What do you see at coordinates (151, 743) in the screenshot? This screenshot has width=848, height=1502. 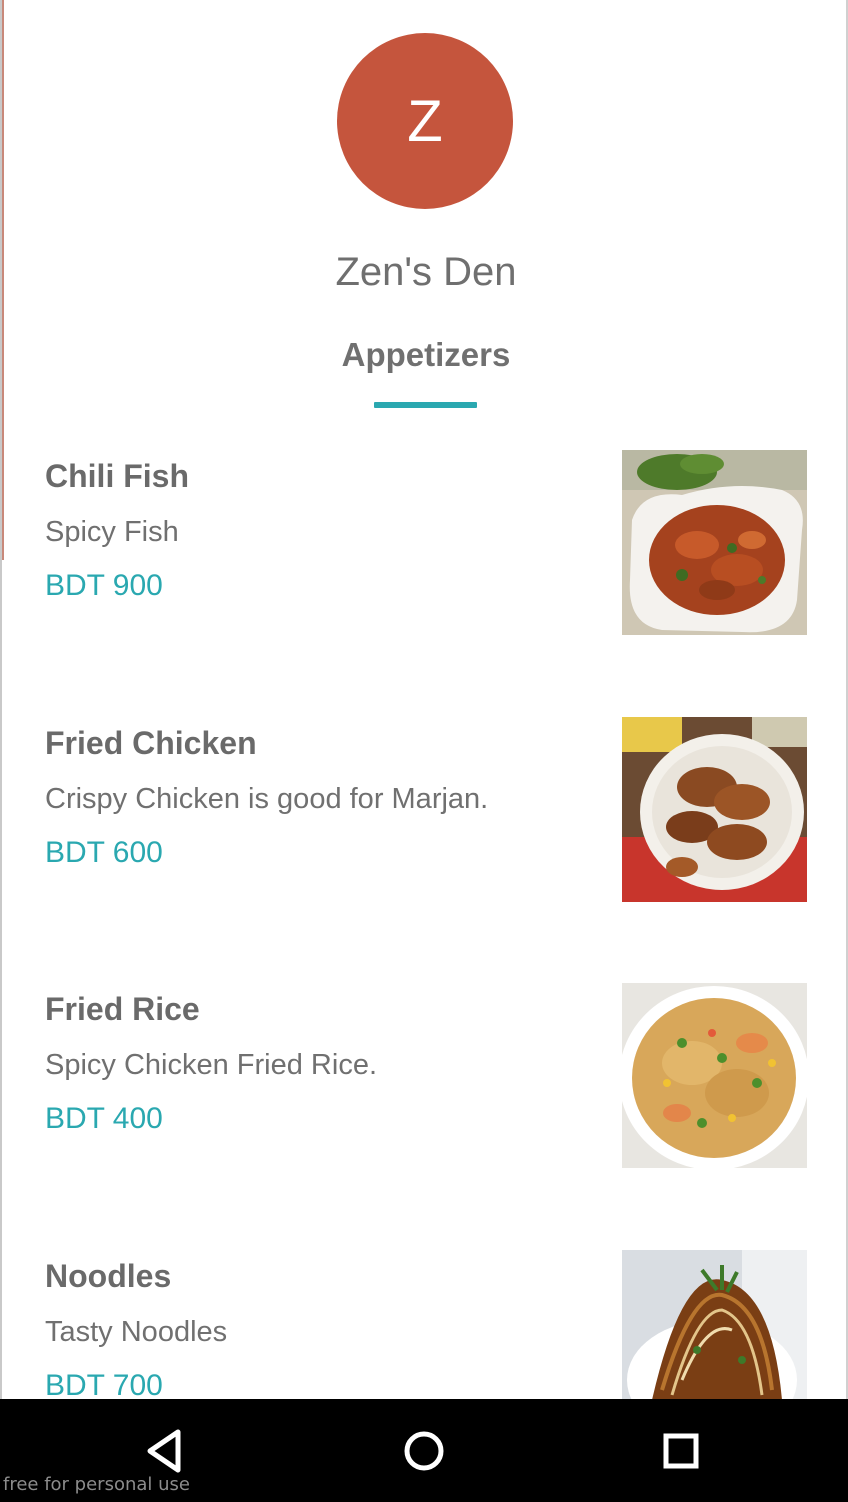 I see `item-name: Fried Chicken` at bounding box center [151, 743].